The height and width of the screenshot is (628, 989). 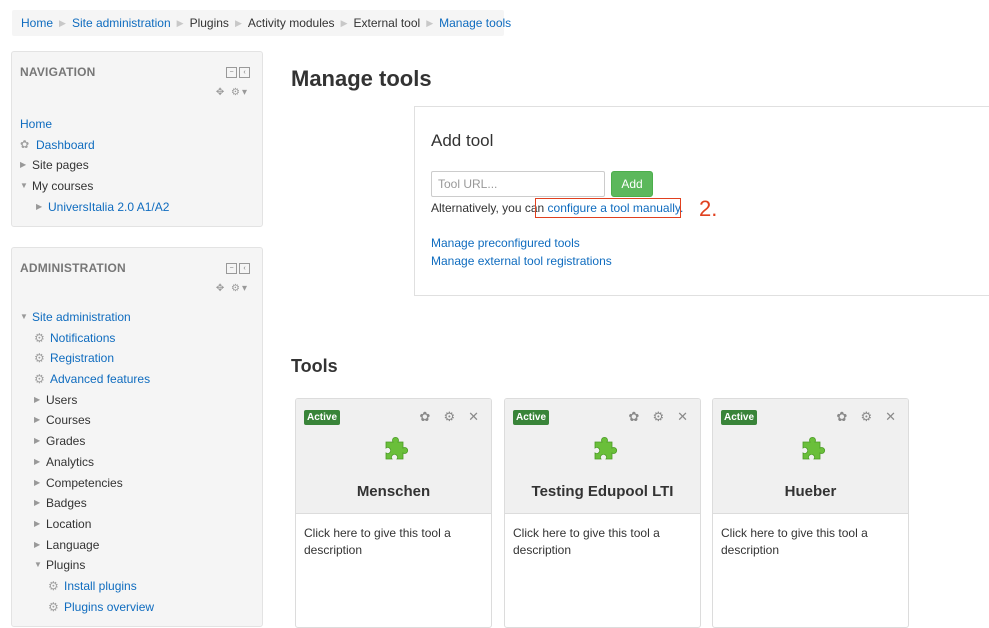 I want to click on configure-tool-manually-link: configure a tool manually., so click(x=616, y=208).